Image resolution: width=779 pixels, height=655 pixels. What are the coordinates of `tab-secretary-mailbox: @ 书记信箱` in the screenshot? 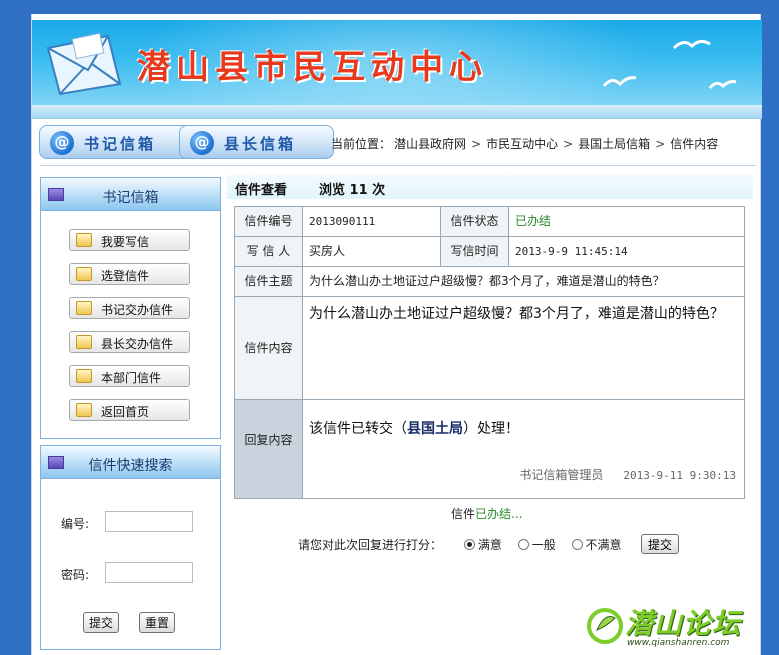 It's located at (116, 142).